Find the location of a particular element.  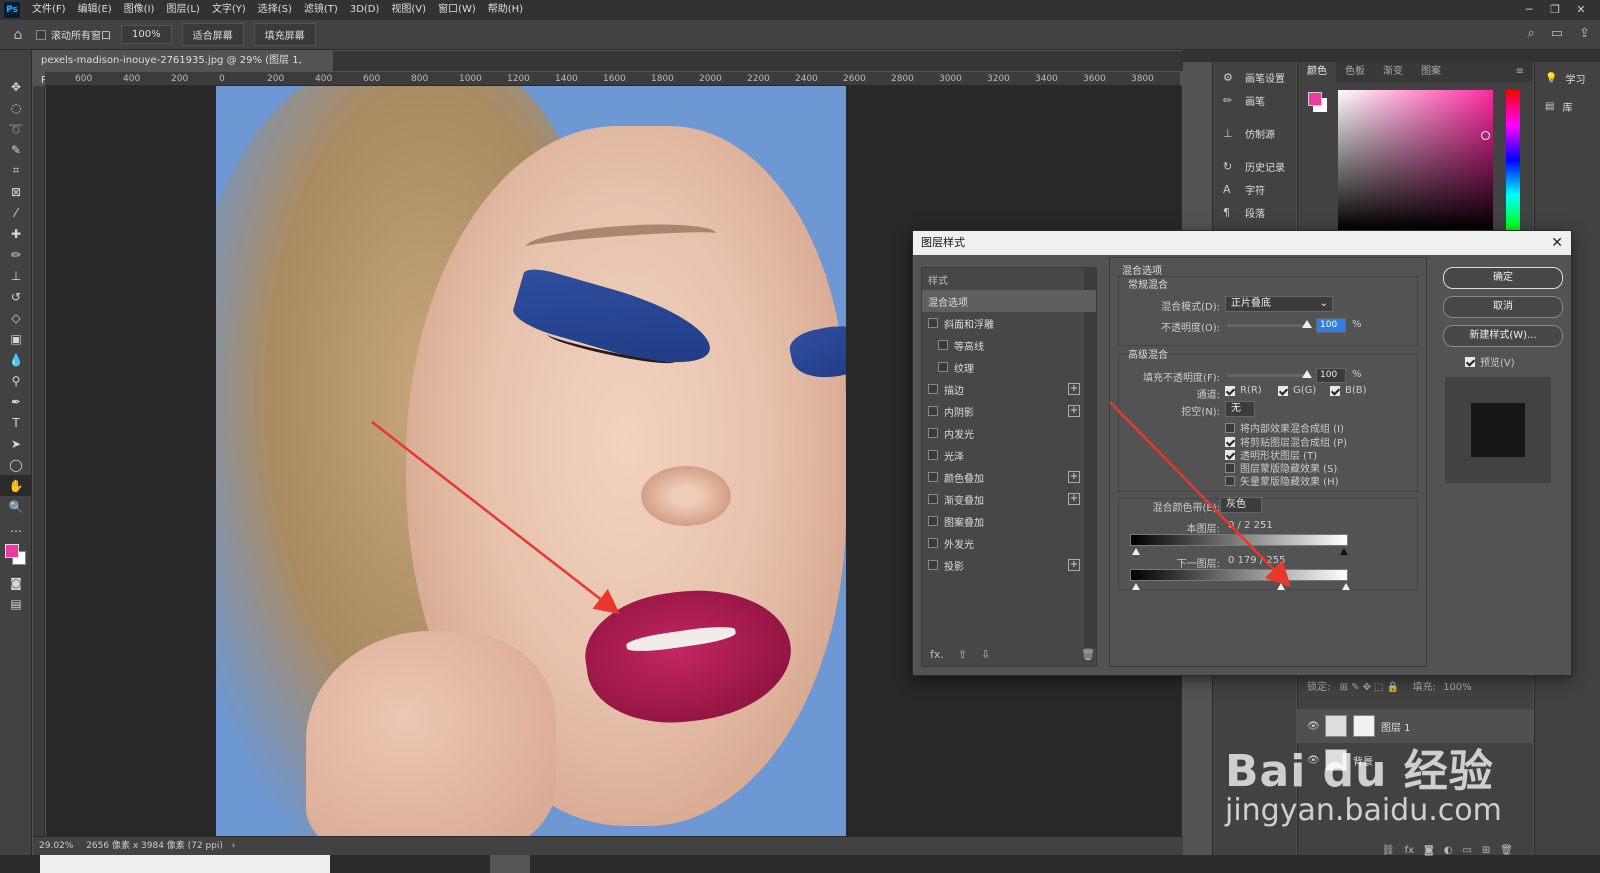

brush-tool-icon: ✏ is located at coordinates (16, 254).